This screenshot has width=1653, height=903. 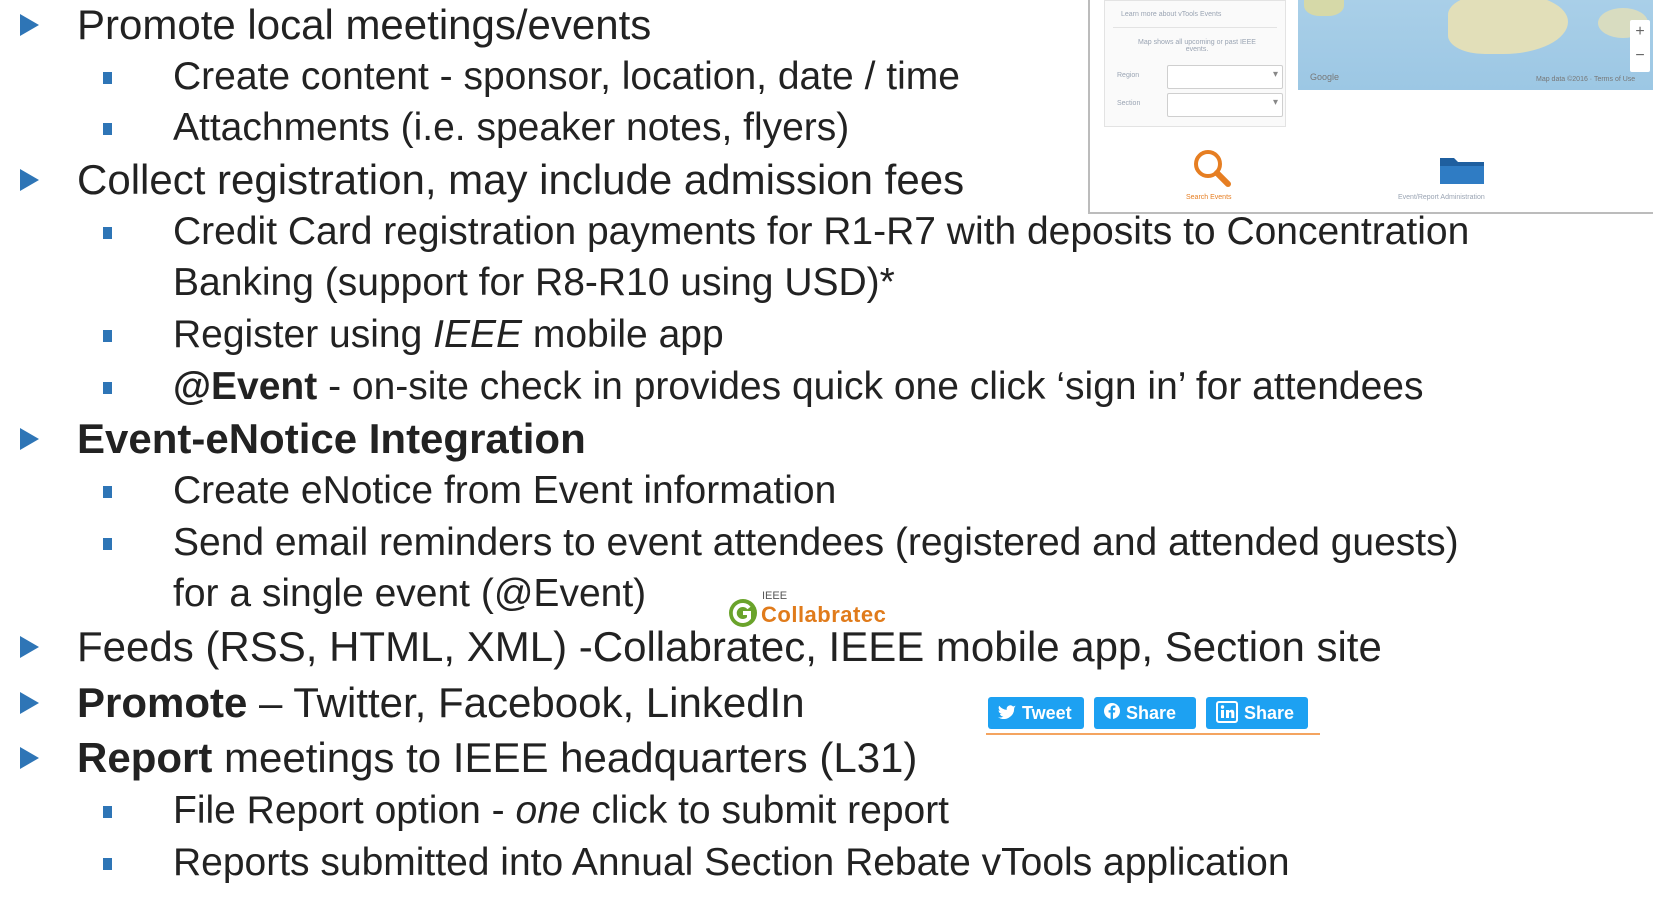 I want to click on map-footer: Map data ©2016 · Terms of Use, so click(x=1586, y=79).